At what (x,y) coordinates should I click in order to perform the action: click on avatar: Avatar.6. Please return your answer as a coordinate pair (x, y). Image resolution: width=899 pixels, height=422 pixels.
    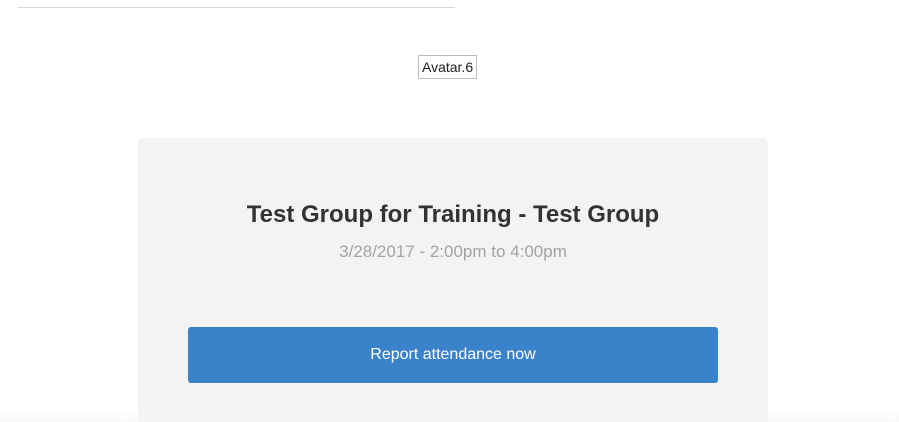
    Looking at the image, I should click on (448, 67).